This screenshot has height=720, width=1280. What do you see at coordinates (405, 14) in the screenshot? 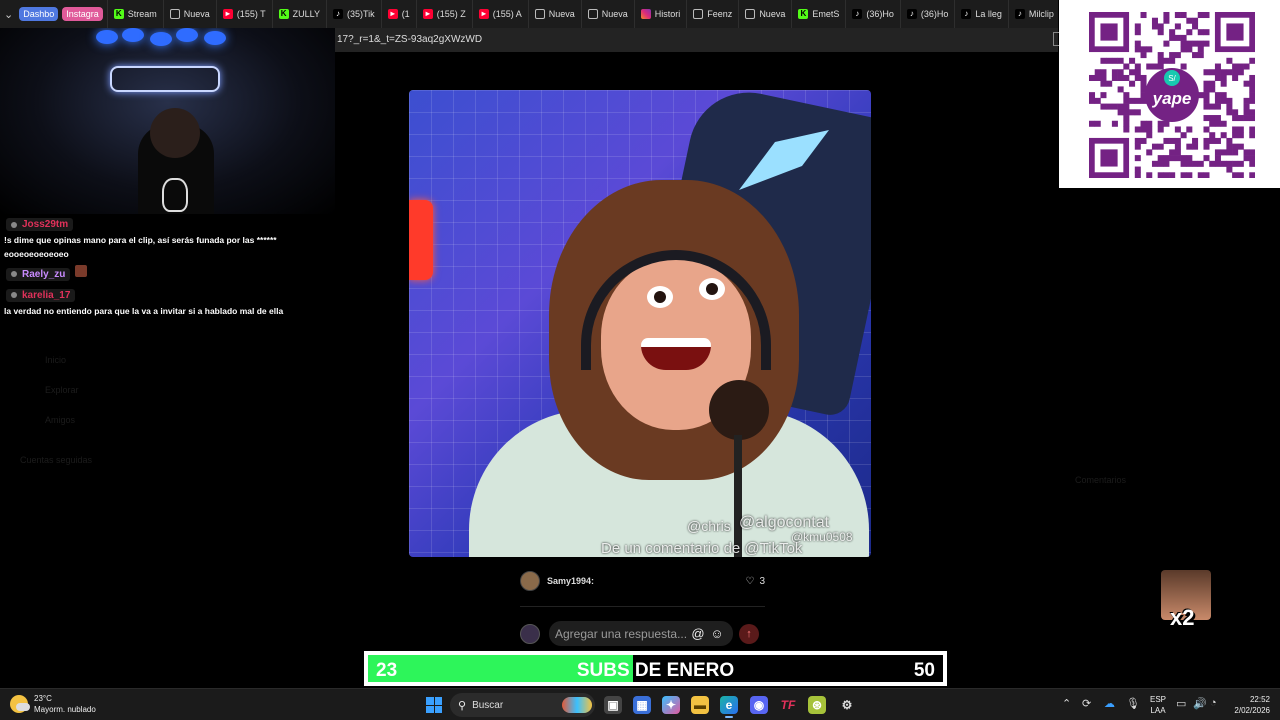
I see `browser-tab-label: (1` at bounding box center [405, 14].